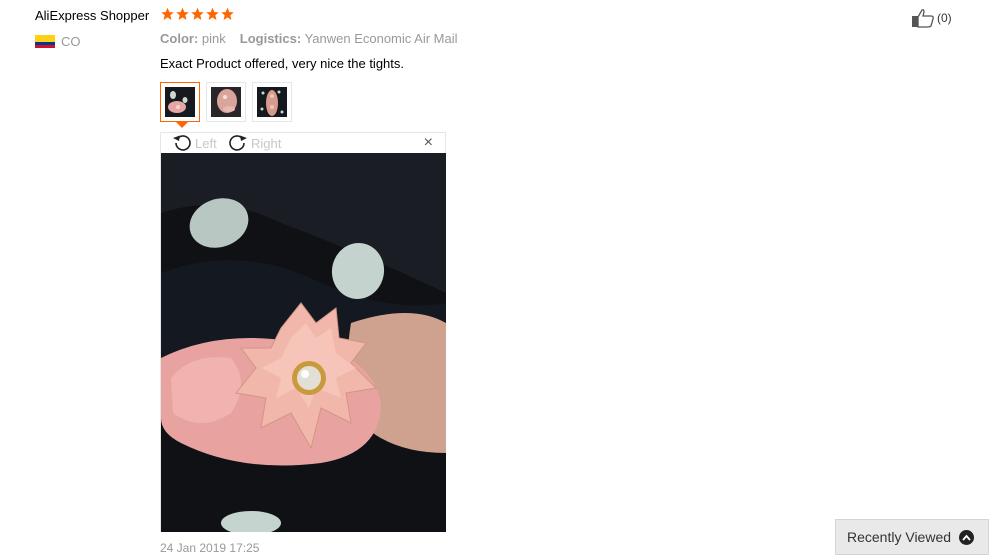 The image size is (990, 555). What do you see at coordinates (206, 143) in the screenshot?
I see `rotate-left-label: Left` at bounding box center [206, 143].